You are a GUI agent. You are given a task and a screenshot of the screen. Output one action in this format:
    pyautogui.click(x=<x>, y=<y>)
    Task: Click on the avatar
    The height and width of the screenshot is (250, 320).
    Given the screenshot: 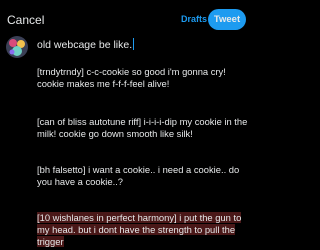 What is the action you would take?
    pyautogui.click(x=17, y=47)
    